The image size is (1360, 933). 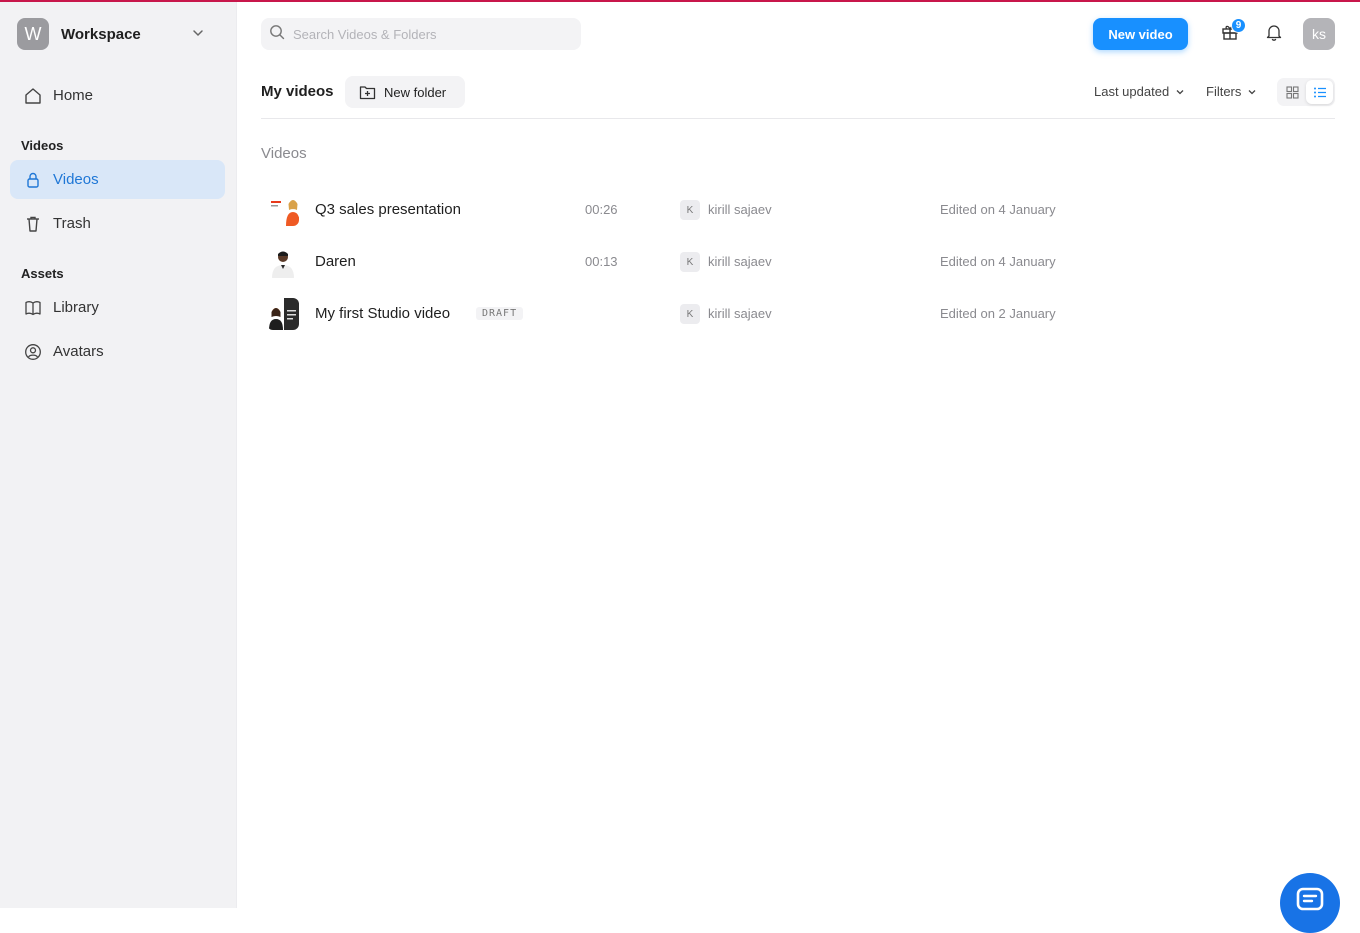 I want to click on list-view-button, so click(x=1319, y=92).